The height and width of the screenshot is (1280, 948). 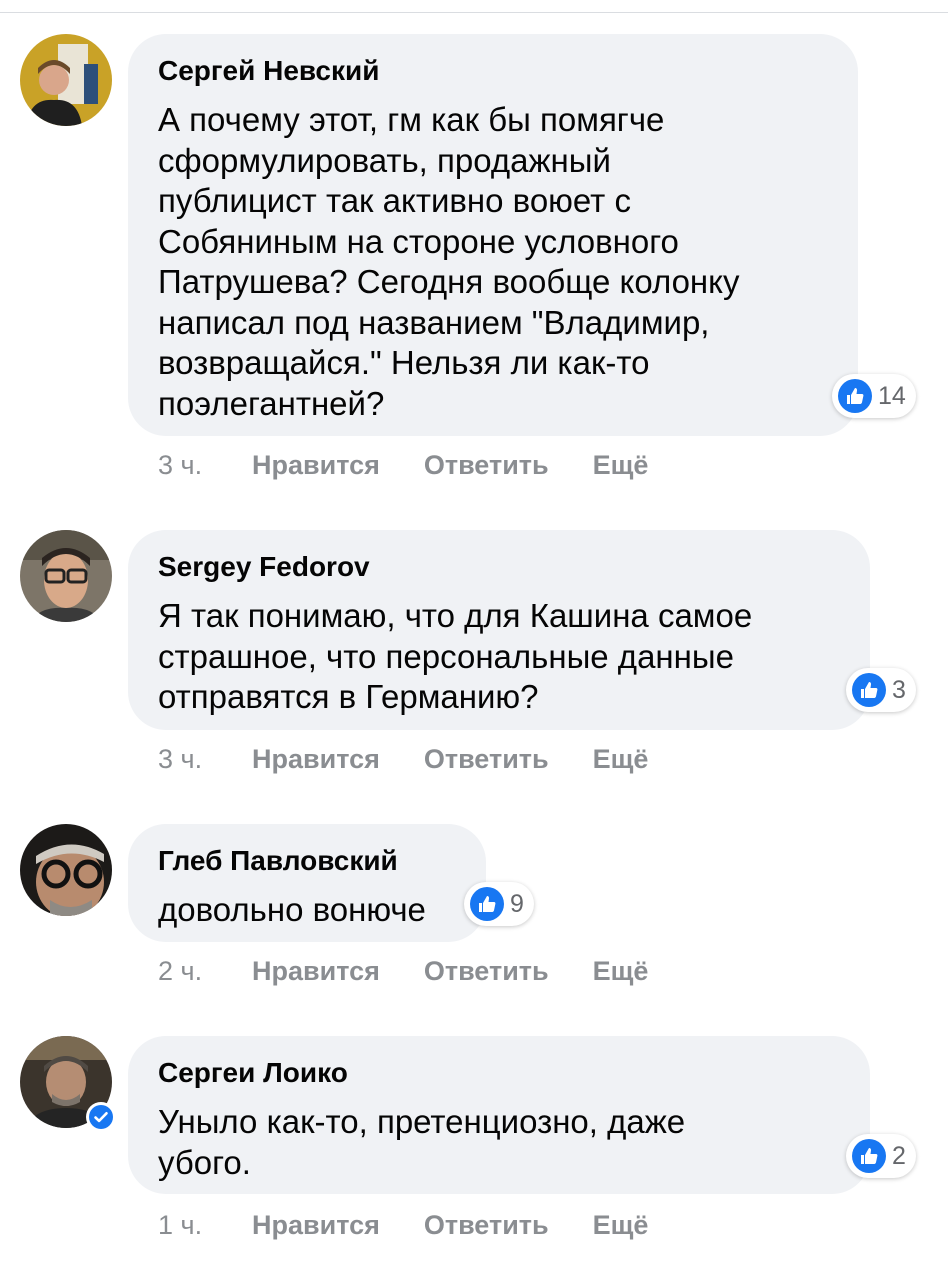 I want to click on comment-timestamp: 1 ч., so click(x=205, y=1225).